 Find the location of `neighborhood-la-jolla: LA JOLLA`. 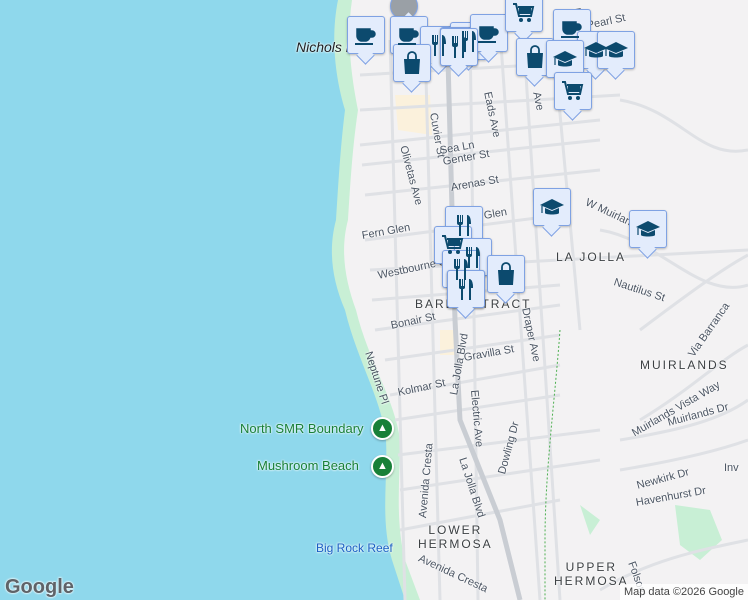

neighborhood-la-jolla: LA JOLLA is located at coordinates (591, 257).